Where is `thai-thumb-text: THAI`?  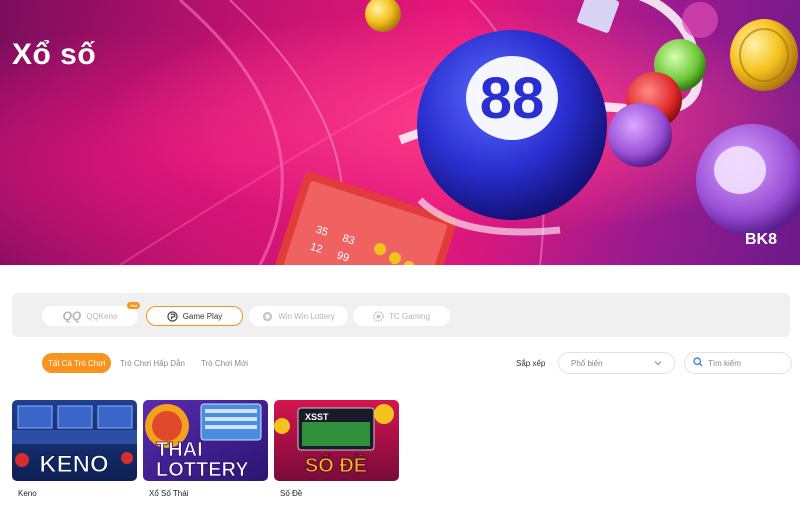 thai-thumb-text: THAI is located at coordinates (179, 450).